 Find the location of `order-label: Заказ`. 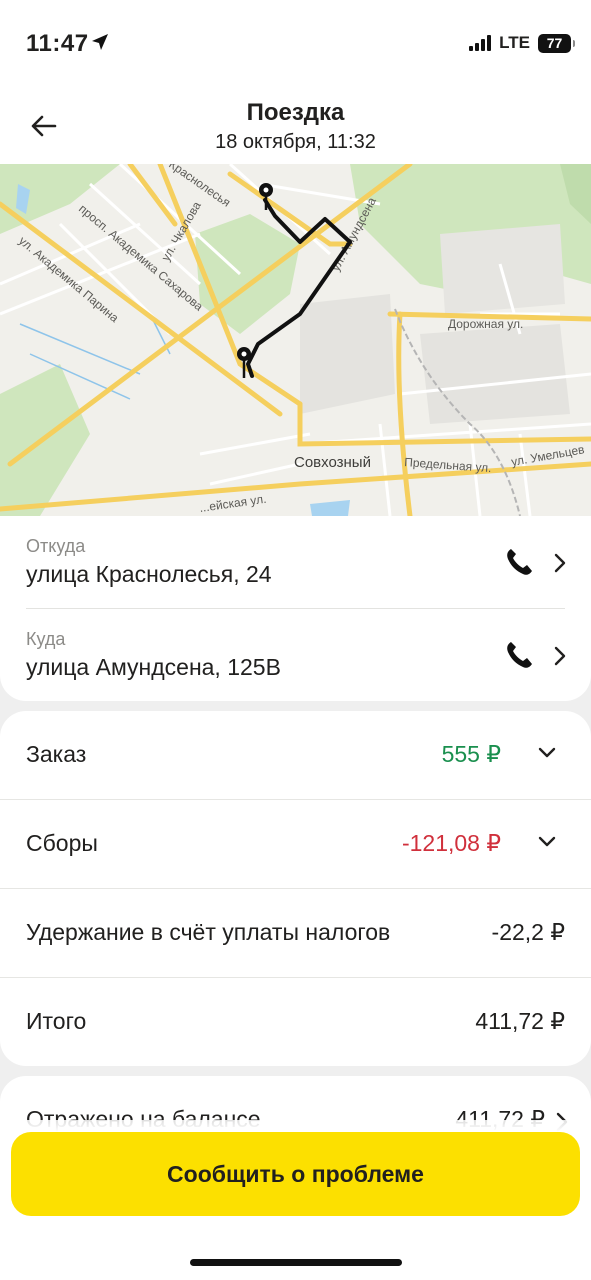

order-label: Заказ is located at coordinates (56, 754).